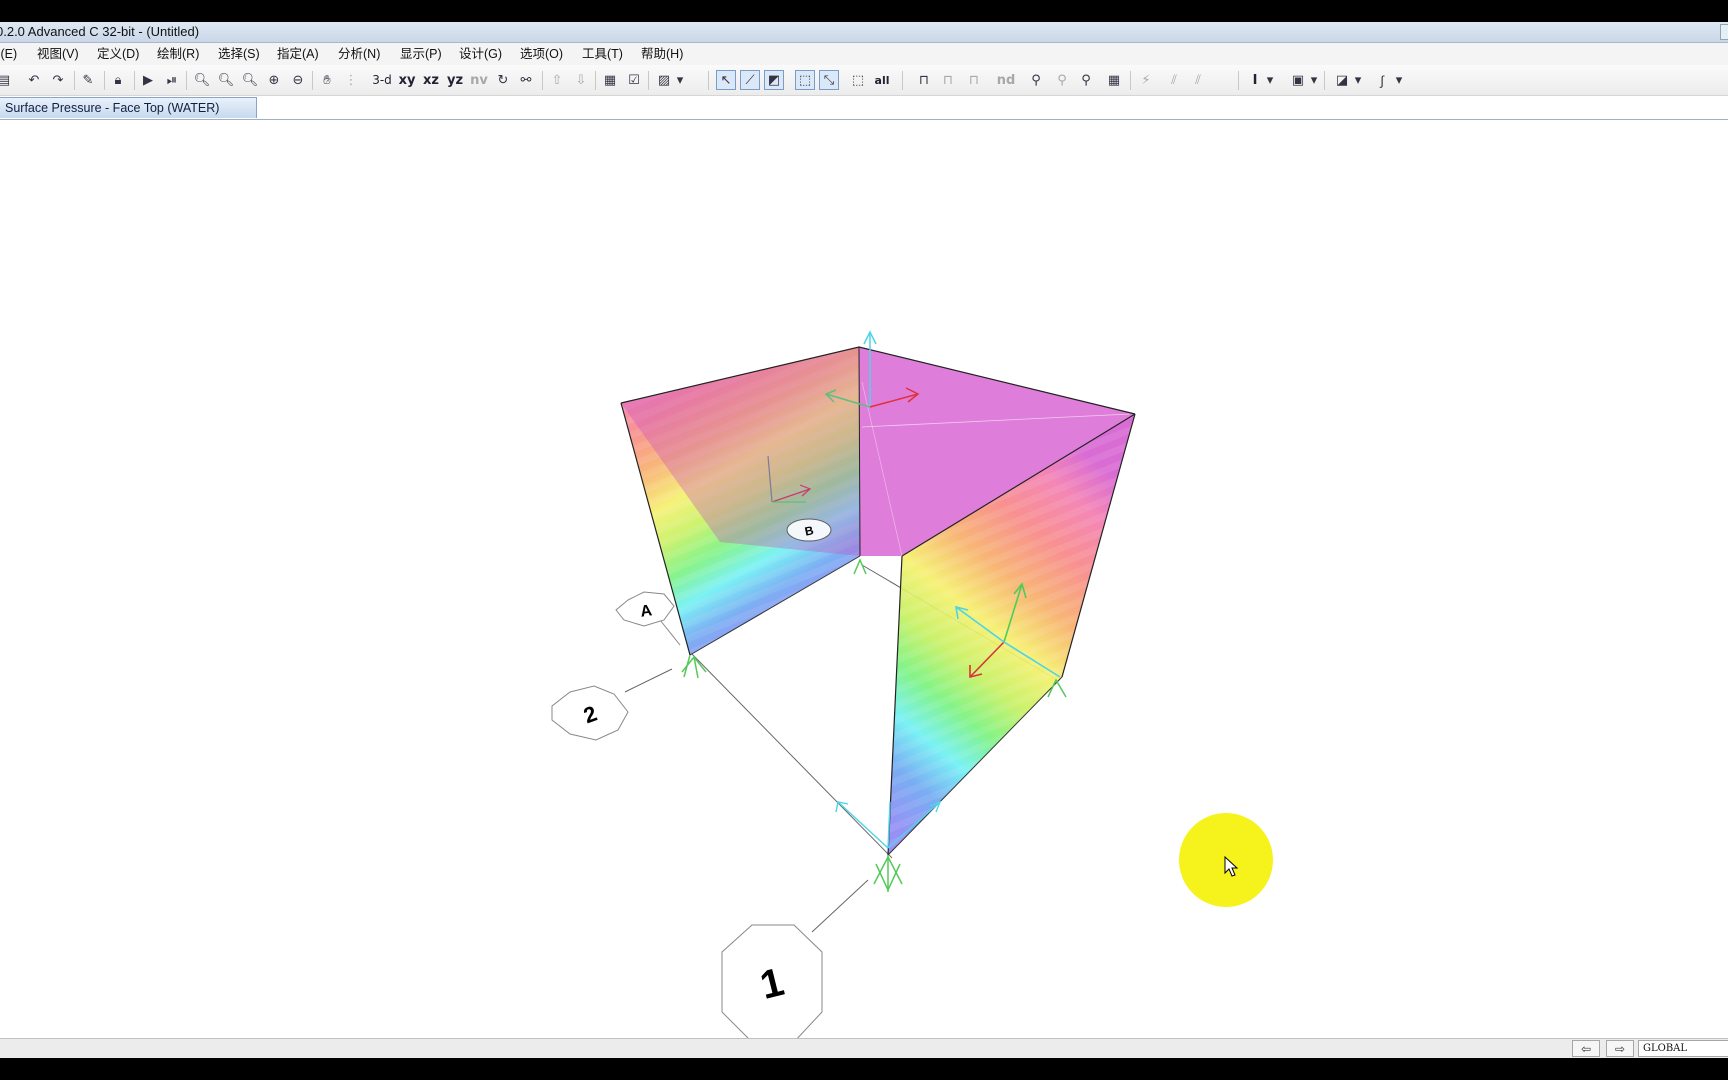 The height and width of the screenshot is (1080, 1728). What do you see at coordinates (581, 80) in the screenshot?
I see `move-down-icon: ⇩` at bounding box center [581, 80].